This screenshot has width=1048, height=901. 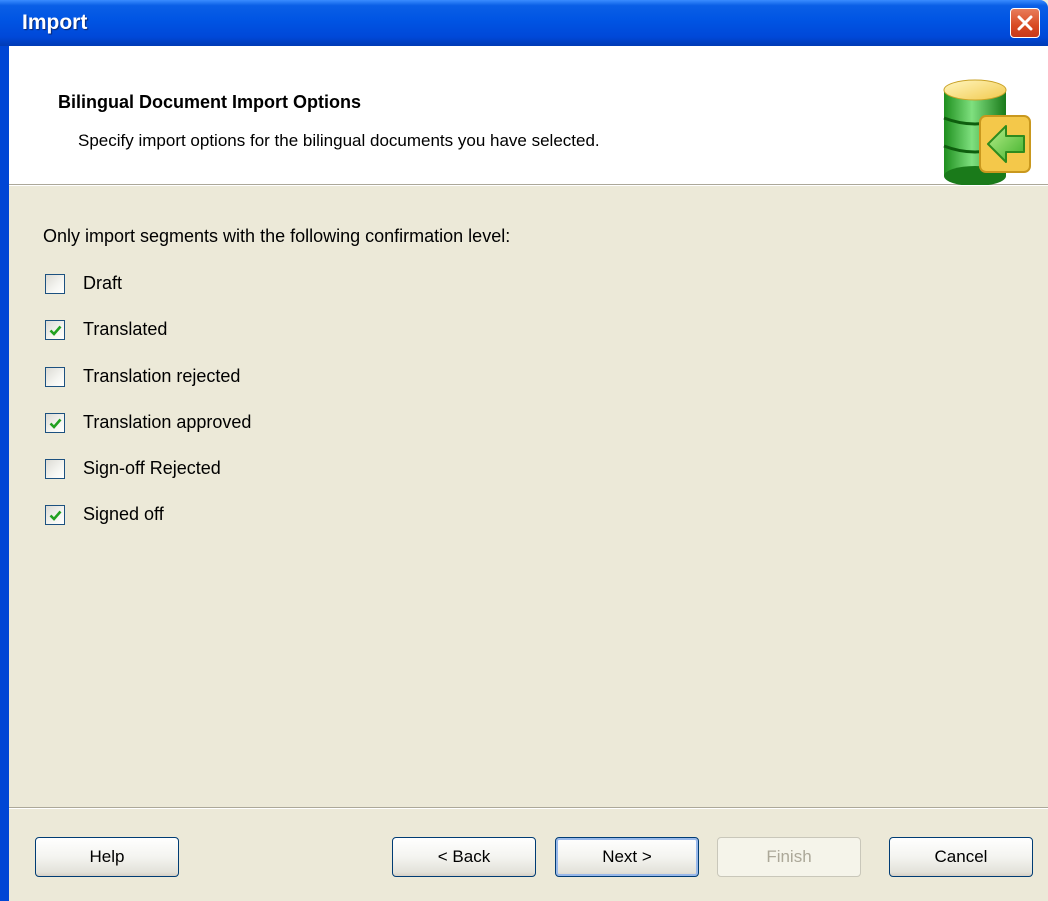 I want to click on cancel-button: Cancel, so click(x=961, y=857).